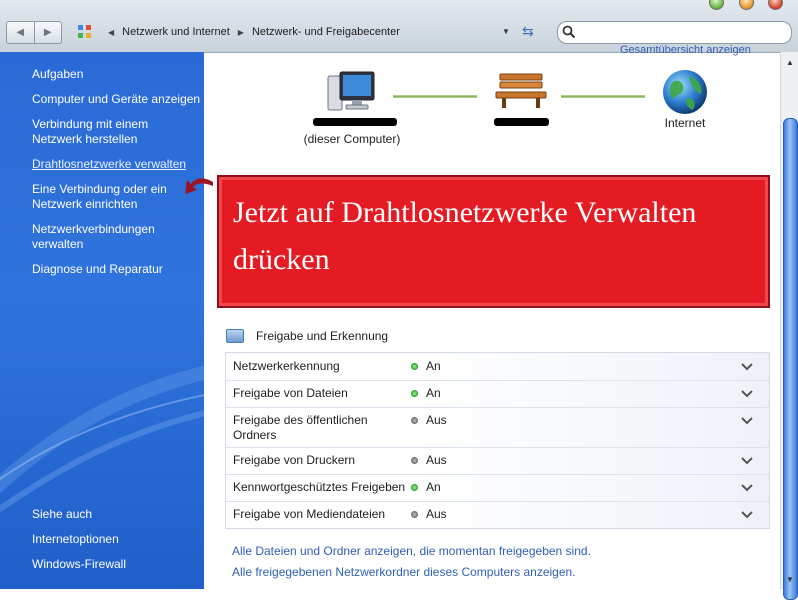 This screenshot has height=600, width=798. I want to click on redacted-network-name, so click(521, 122).